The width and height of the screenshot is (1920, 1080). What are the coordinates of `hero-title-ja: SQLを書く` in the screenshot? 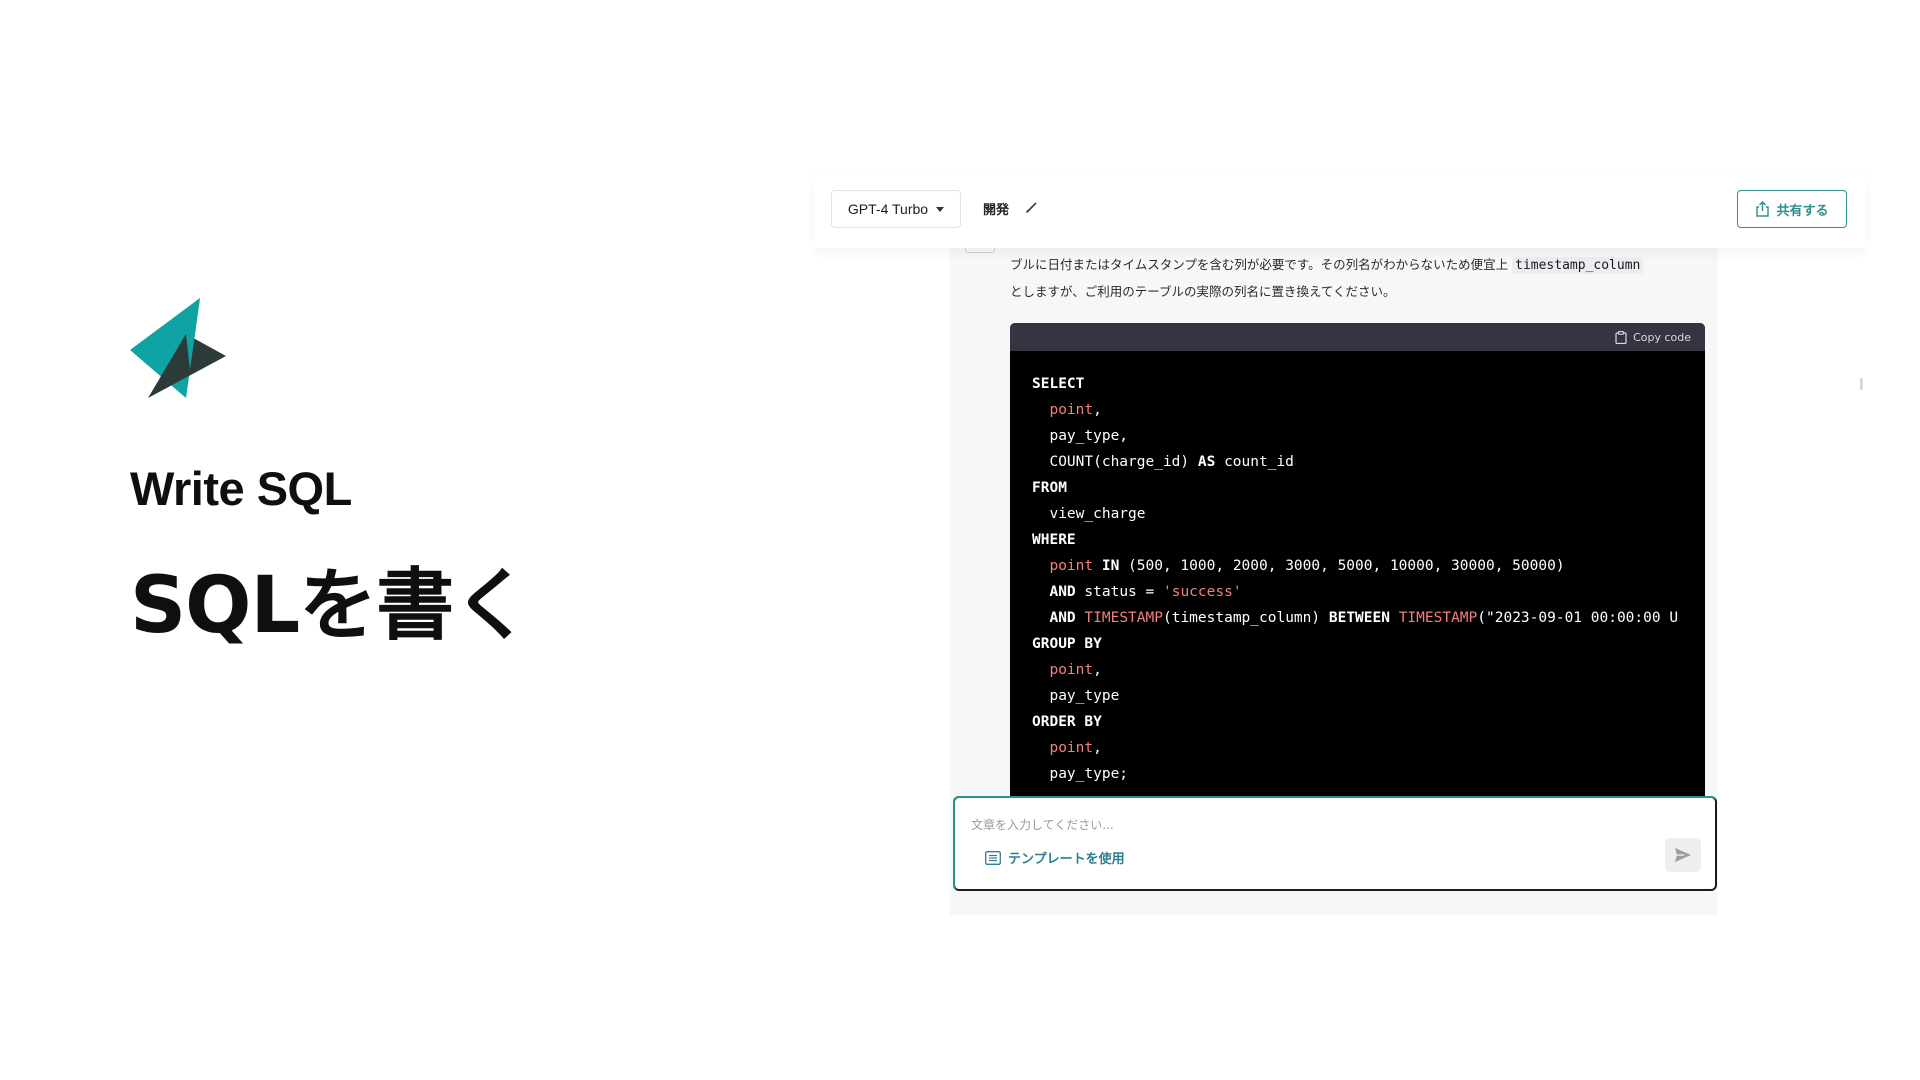 It's located at (330, 606).